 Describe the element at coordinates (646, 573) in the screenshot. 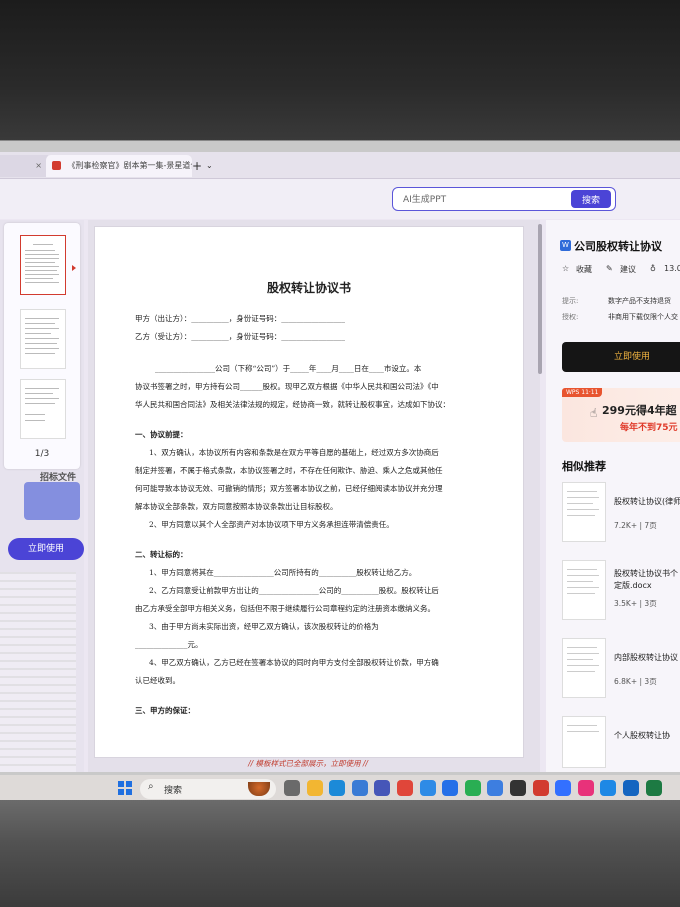

I see `recommend-item-title: 股权转让协议书个` at that location.